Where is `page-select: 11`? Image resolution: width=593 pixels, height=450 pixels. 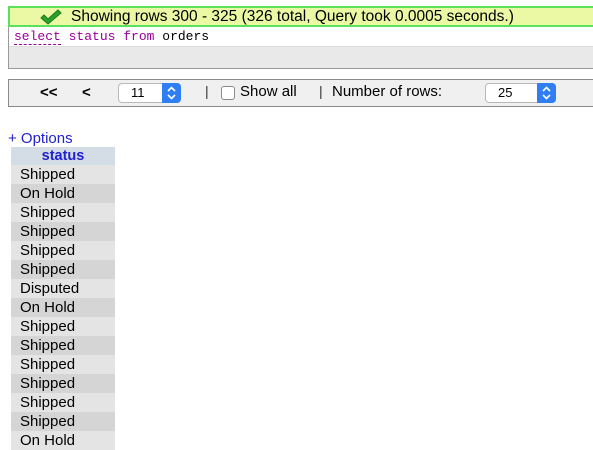
page-select: 11 is located at coordinates (149, 93).